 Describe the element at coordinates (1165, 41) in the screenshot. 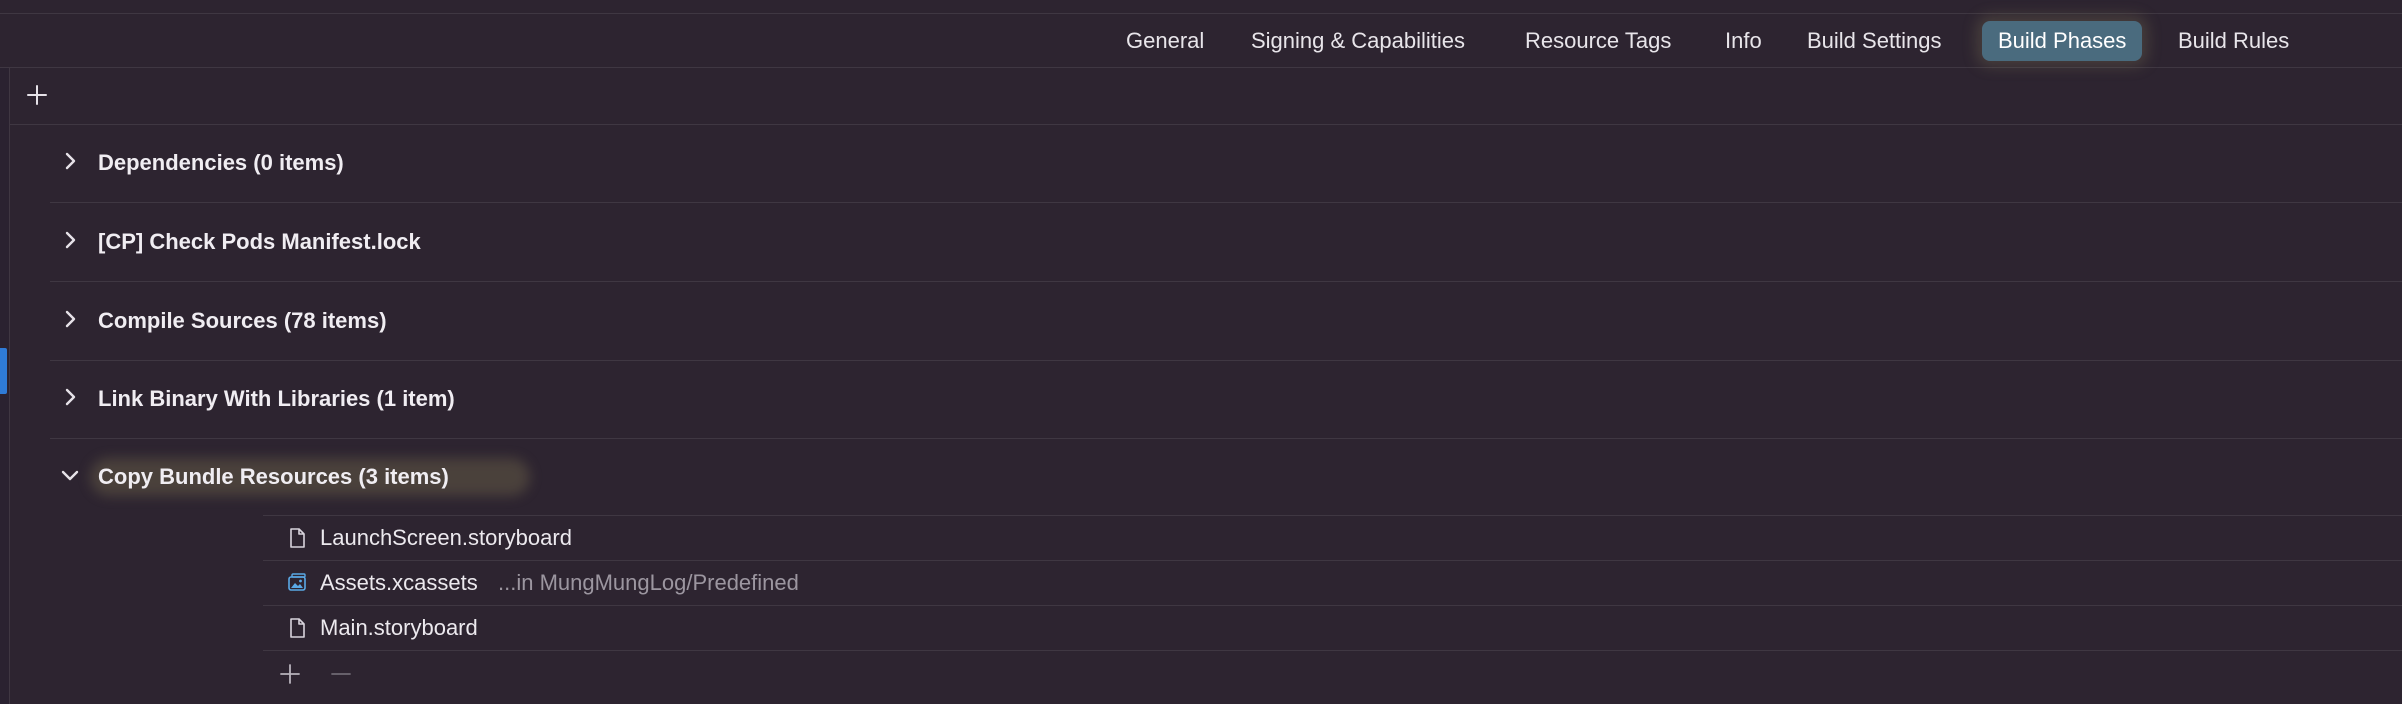

I see `tab-general: General` at that location.